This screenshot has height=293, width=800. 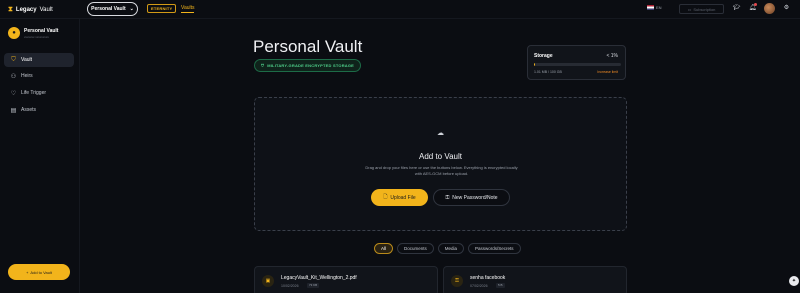 I want to click on heartbeat-icon: ♡, so click(x=13, y=93).